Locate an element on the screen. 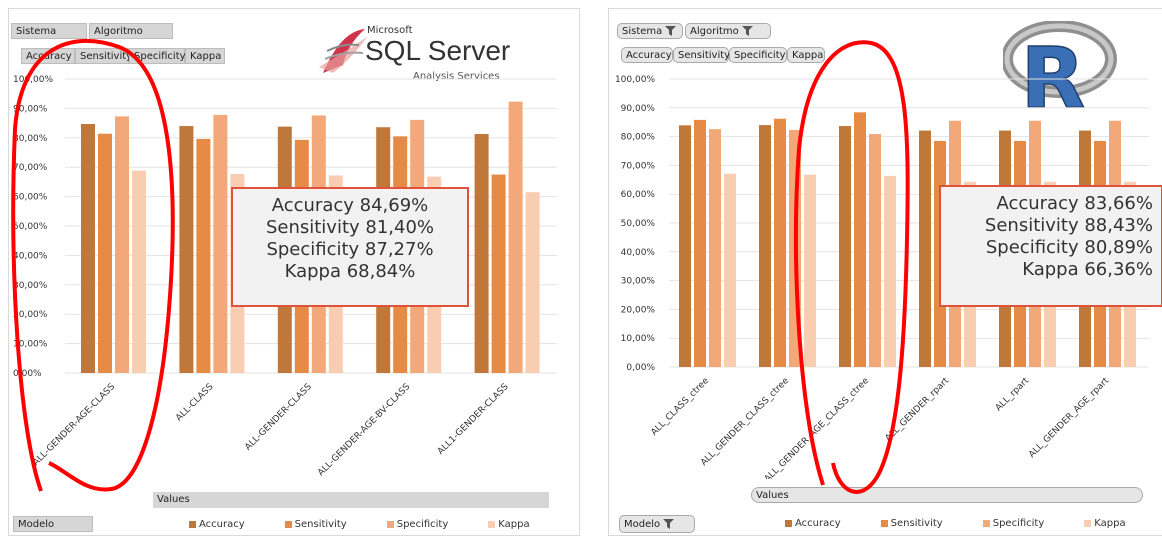  x-tick-label: ALL-CLASS is located at coordinates (194, 402).